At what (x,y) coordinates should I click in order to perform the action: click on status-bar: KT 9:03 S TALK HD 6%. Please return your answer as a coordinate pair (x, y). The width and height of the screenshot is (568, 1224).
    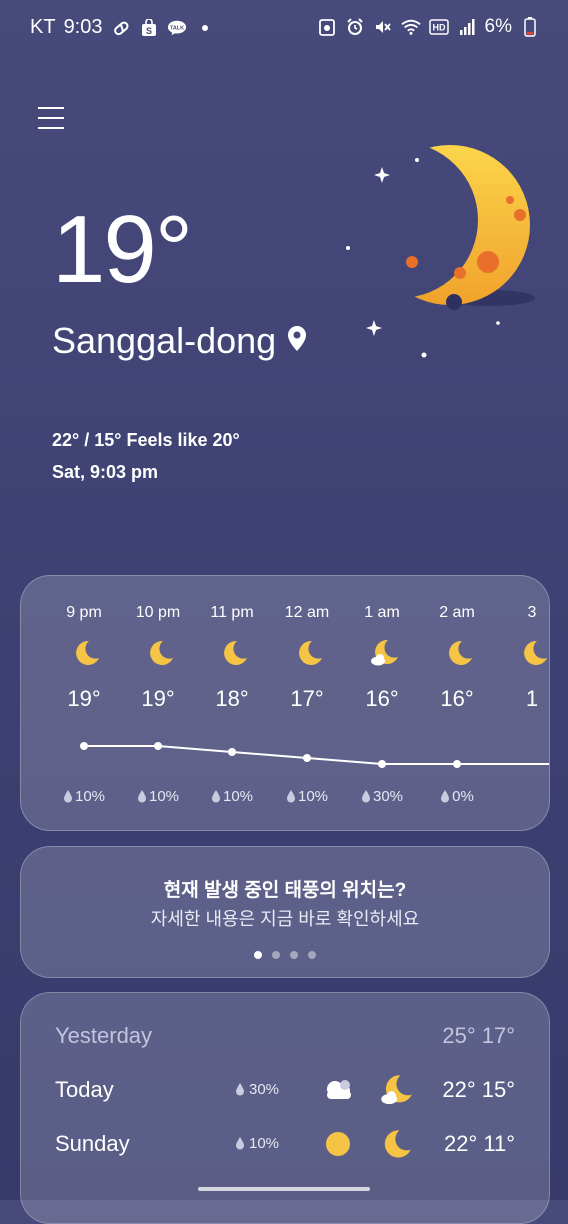
    Looking at the image, I should click on (284, 28).